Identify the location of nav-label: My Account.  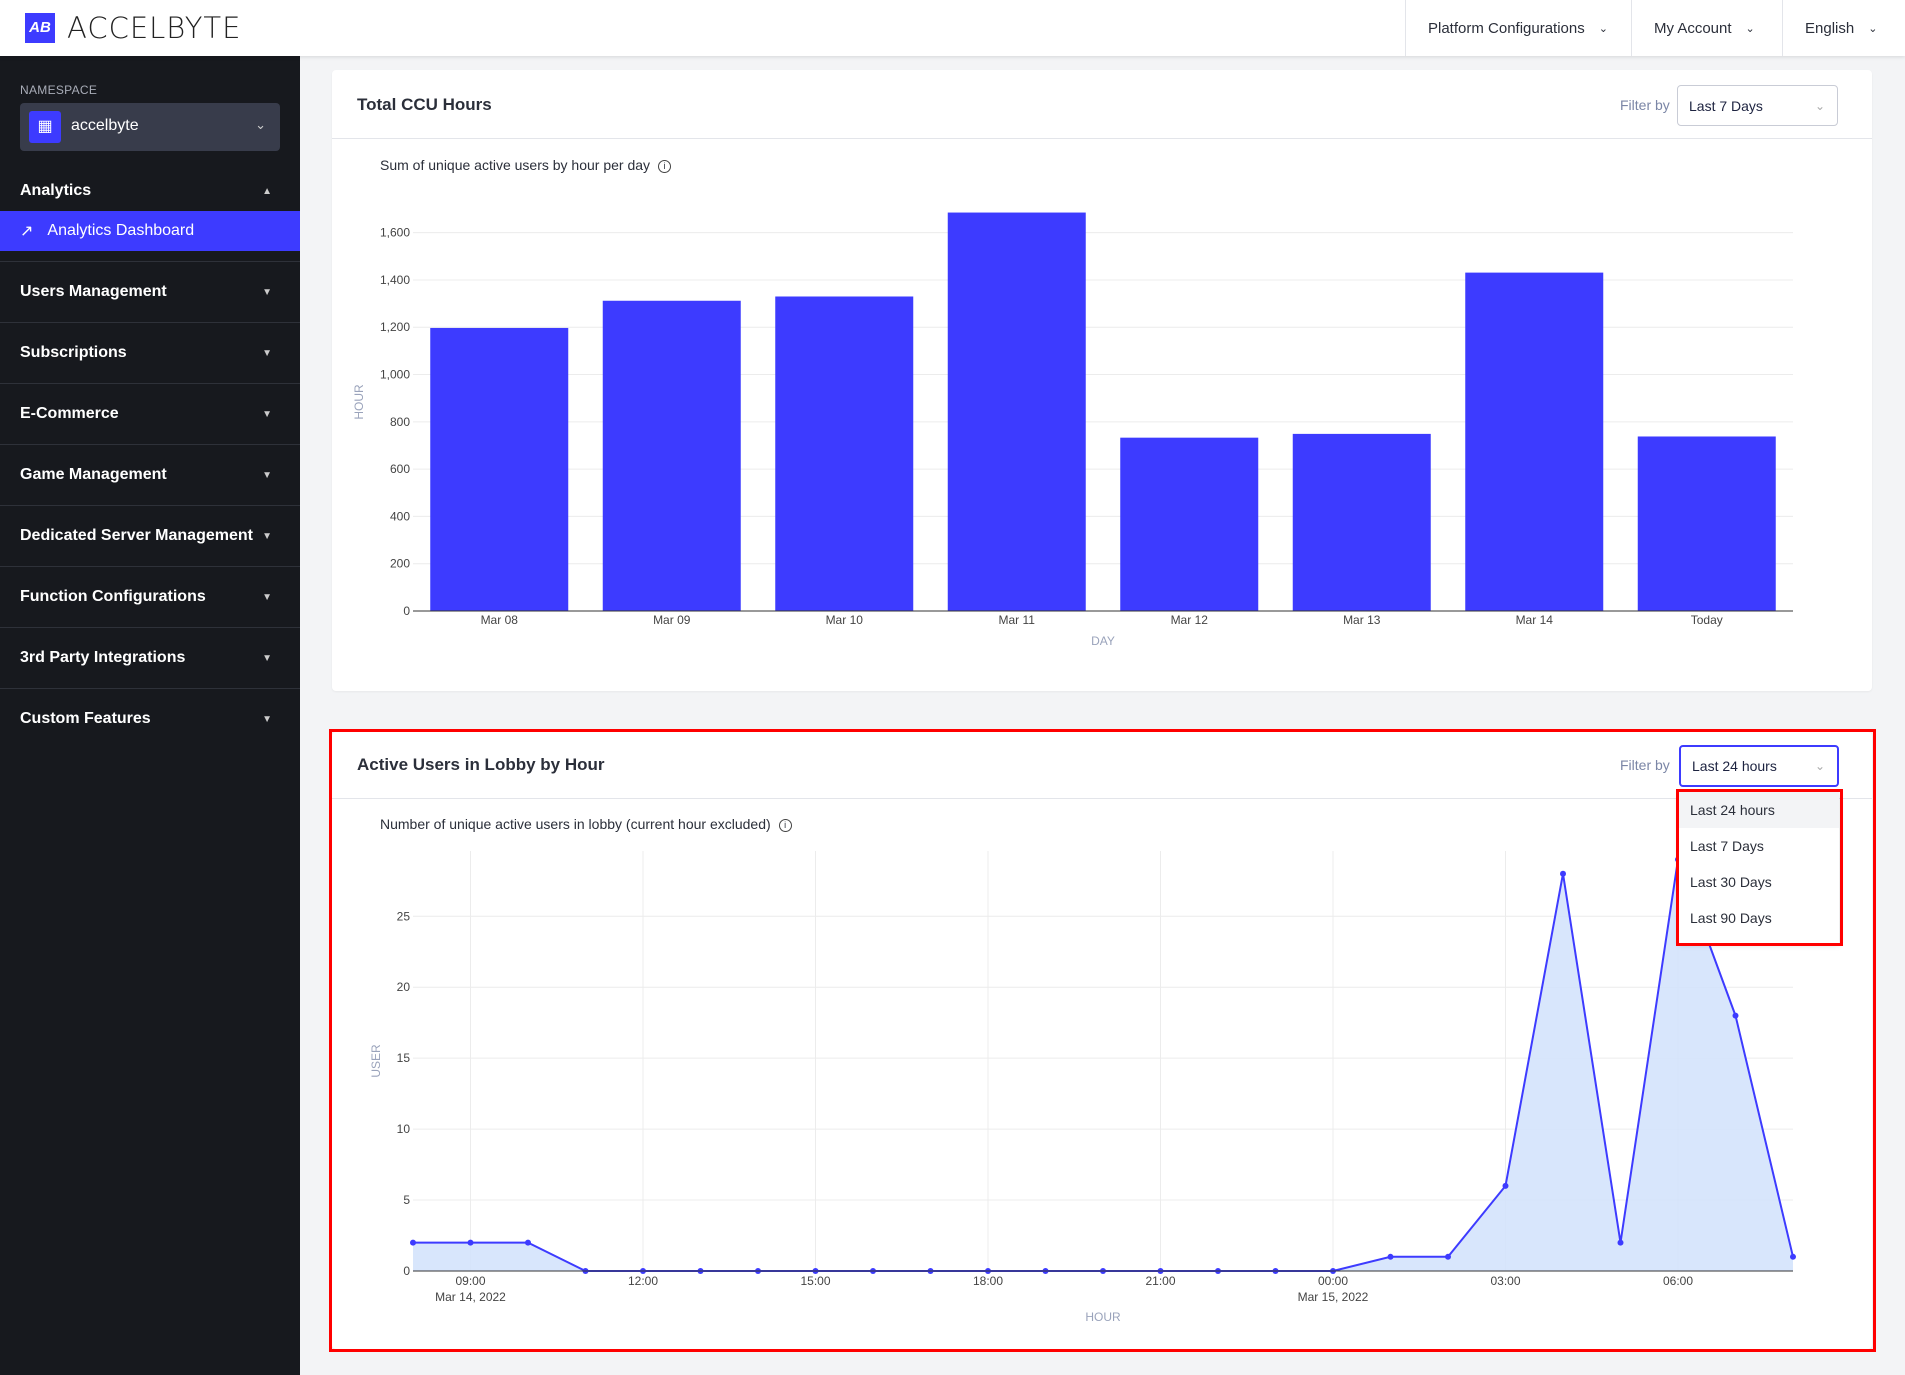
(1693, 28).